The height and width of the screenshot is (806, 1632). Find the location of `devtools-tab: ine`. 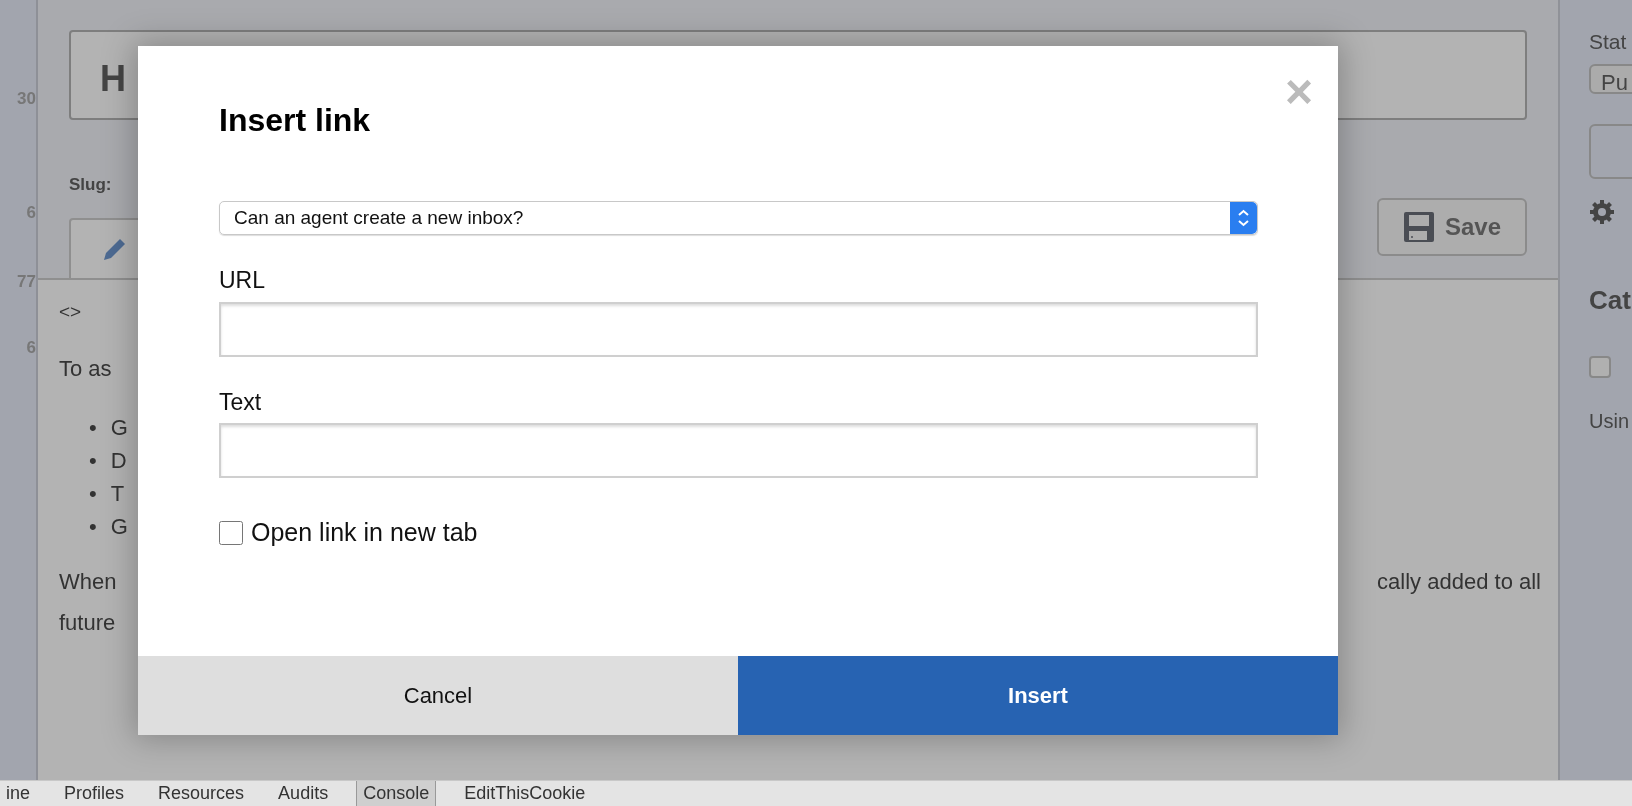

devtools-tab: ine is located at coordinates (18, 793).